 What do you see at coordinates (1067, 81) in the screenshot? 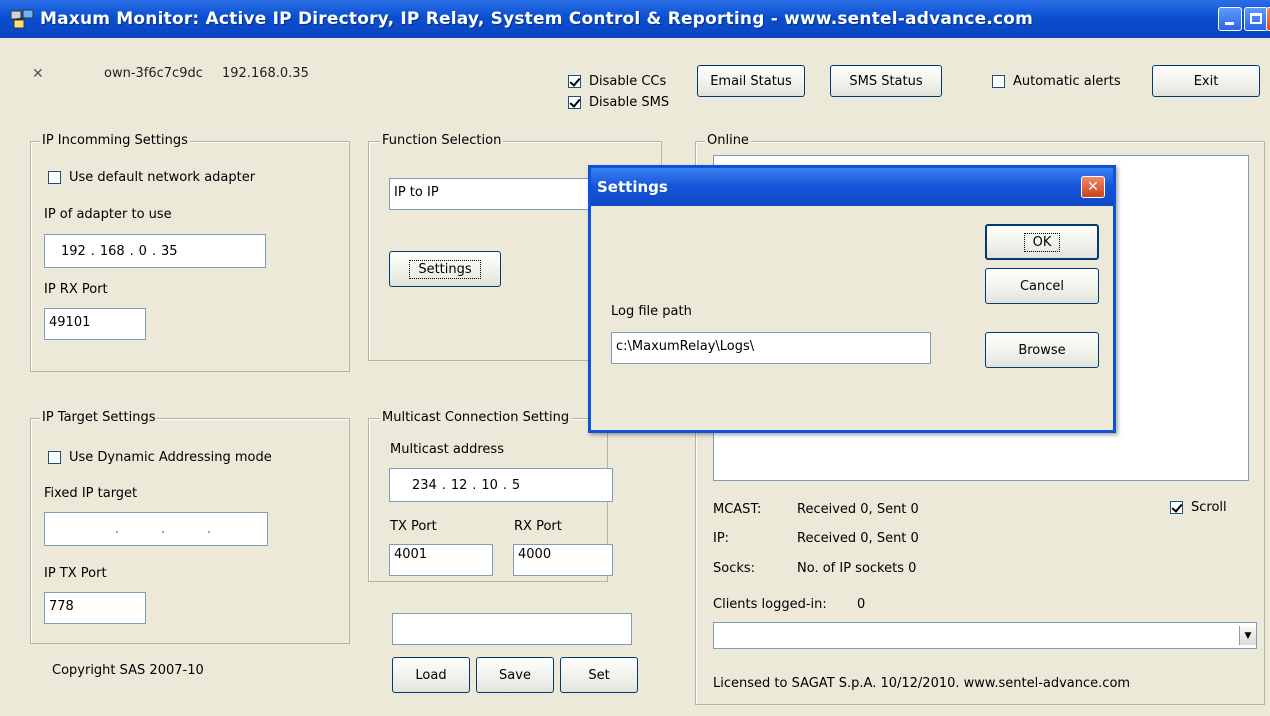
I see `automatic-alerts-label: Automatic alerts` at bounding box center [1067, 81].